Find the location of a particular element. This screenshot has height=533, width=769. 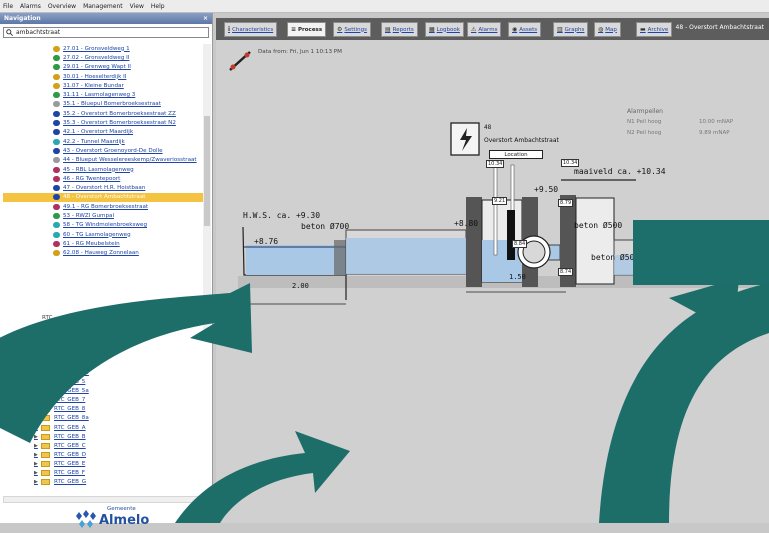

tab-alarms: ⚠ Alarms is located at coordinates (484, 29).